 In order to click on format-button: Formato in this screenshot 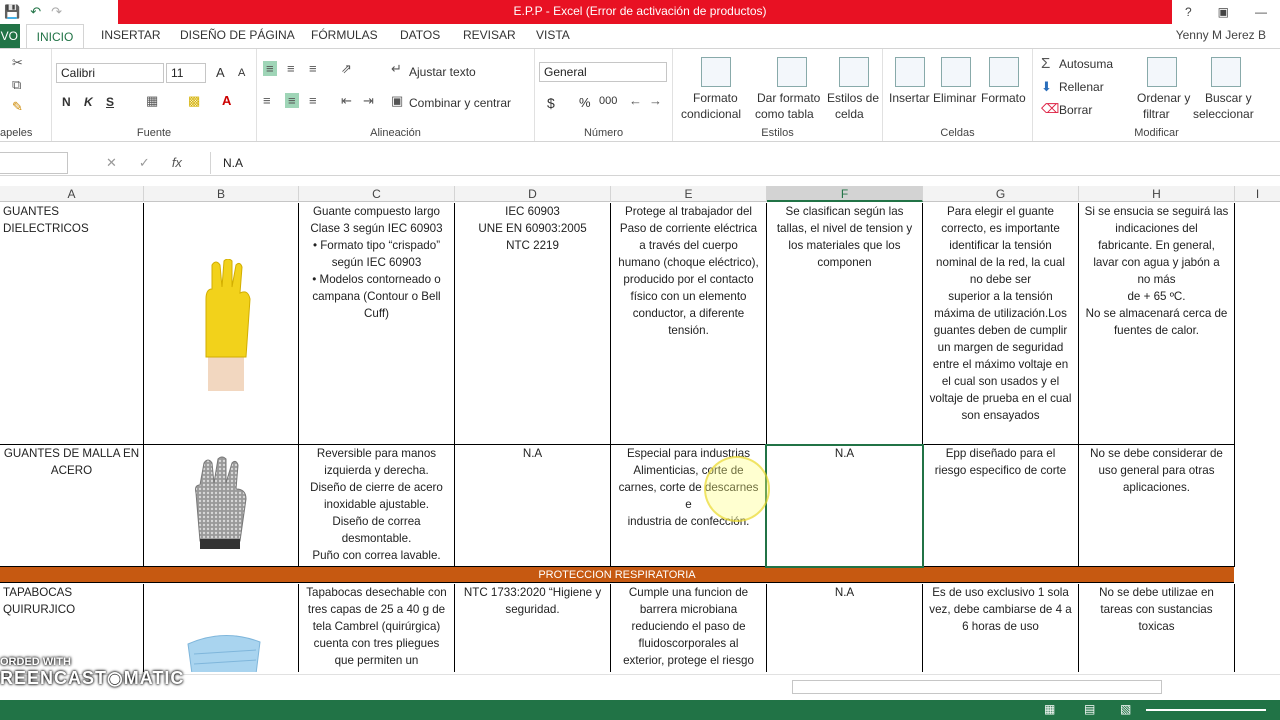, I will do `click(1003, 98)`.